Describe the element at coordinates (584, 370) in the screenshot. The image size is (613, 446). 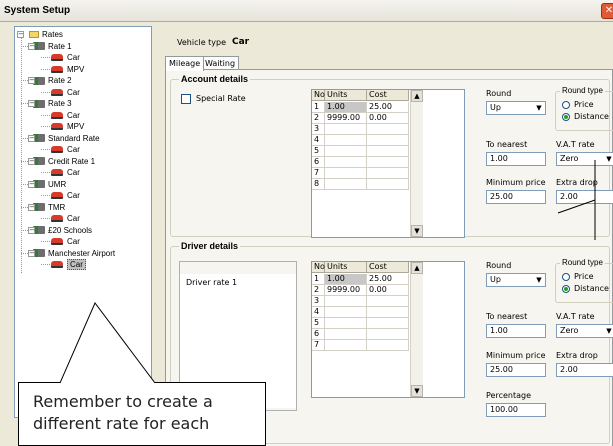
I see `driver-extra-drop-input: 2.00` at that location.